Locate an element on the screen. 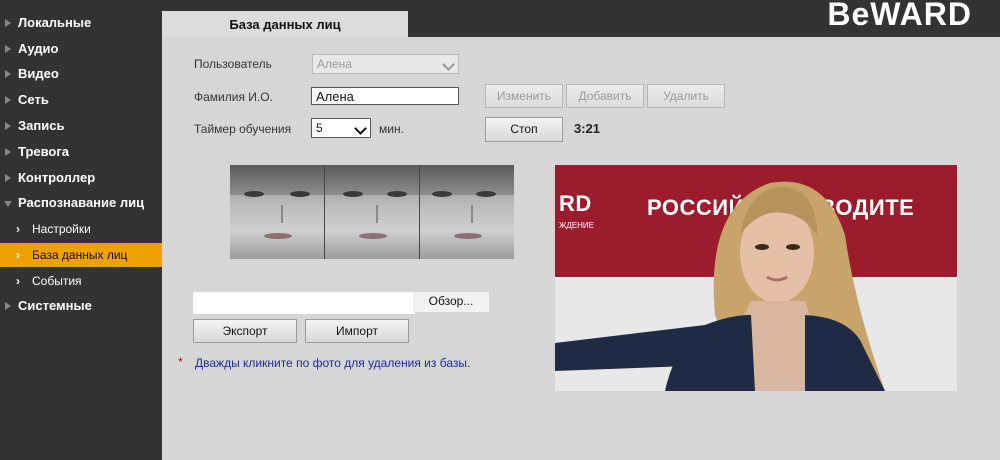  face-thumbnails is located at coordinates (372, 212).